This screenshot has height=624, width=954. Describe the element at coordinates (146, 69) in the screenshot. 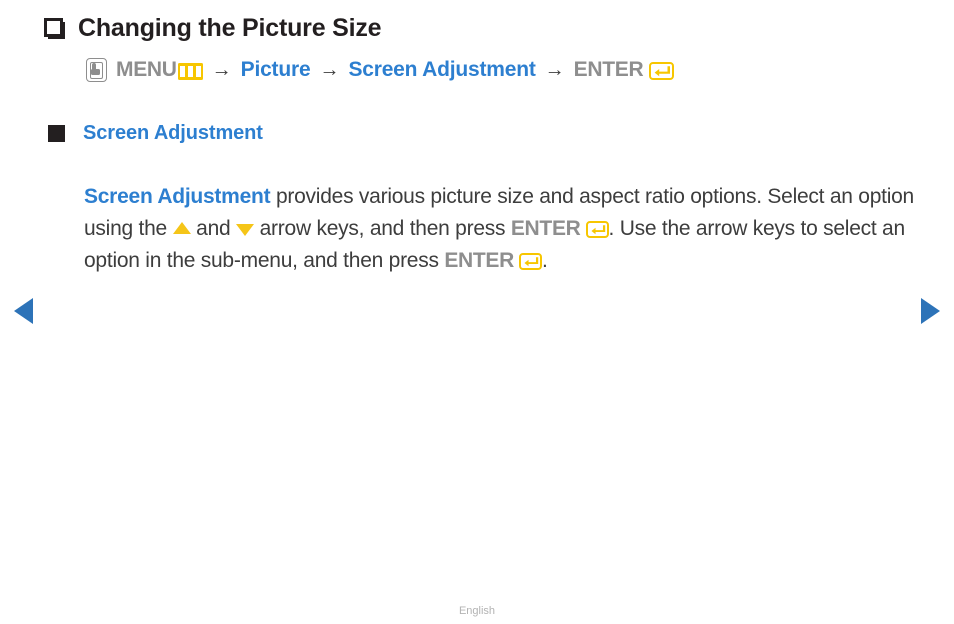

I see `breadcrumb-menu-label: MENU` at that location.